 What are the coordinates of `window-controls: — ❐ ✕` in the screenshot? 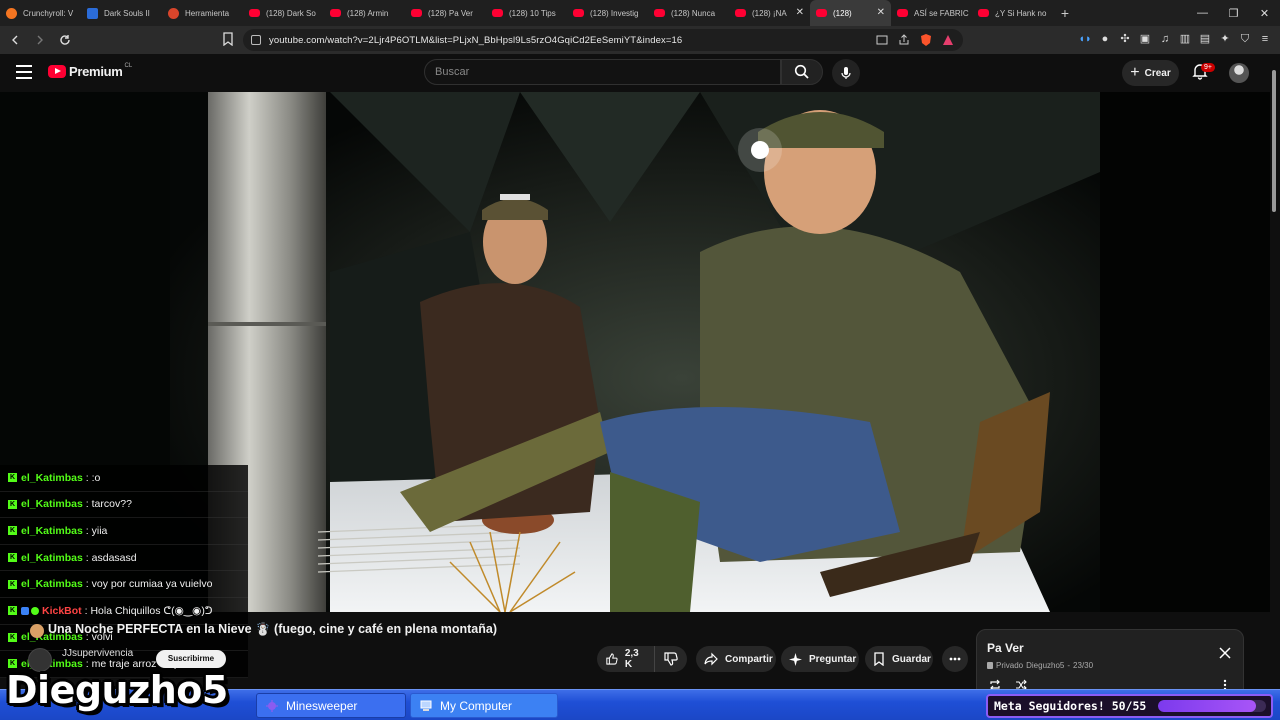 It's located at (1233, 13).